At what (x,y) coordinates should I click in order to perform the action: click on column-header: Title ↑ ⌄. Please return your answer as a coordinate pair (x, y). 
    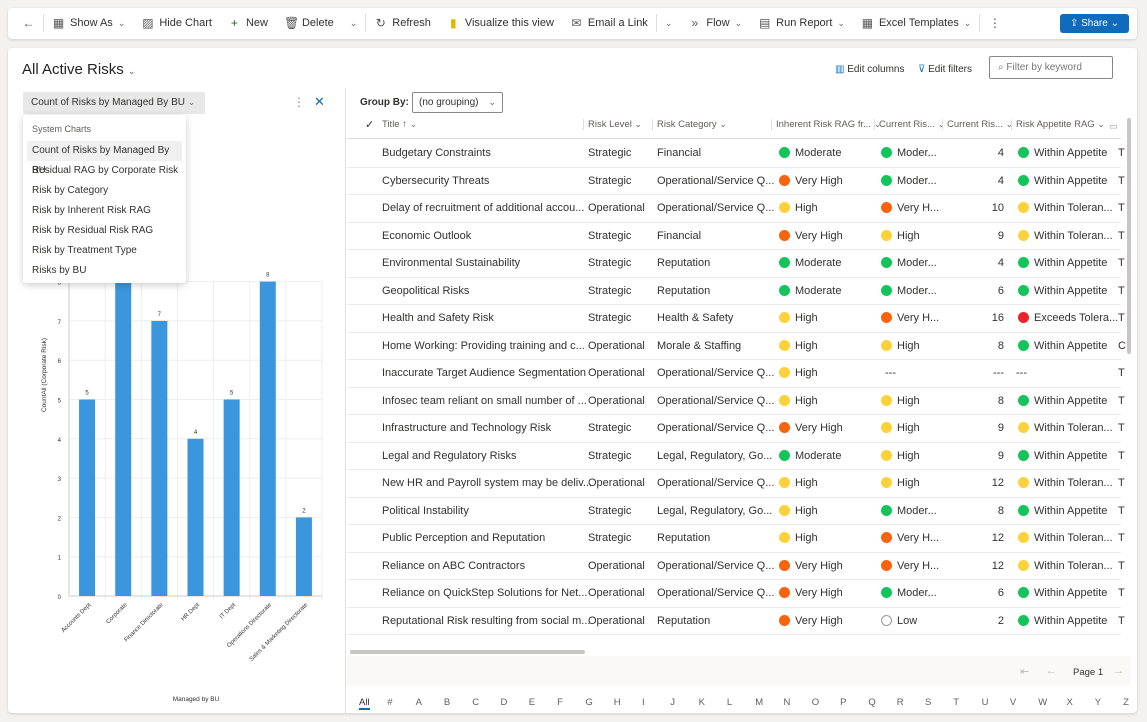
    Looking at the image, I should click on (482, 124).